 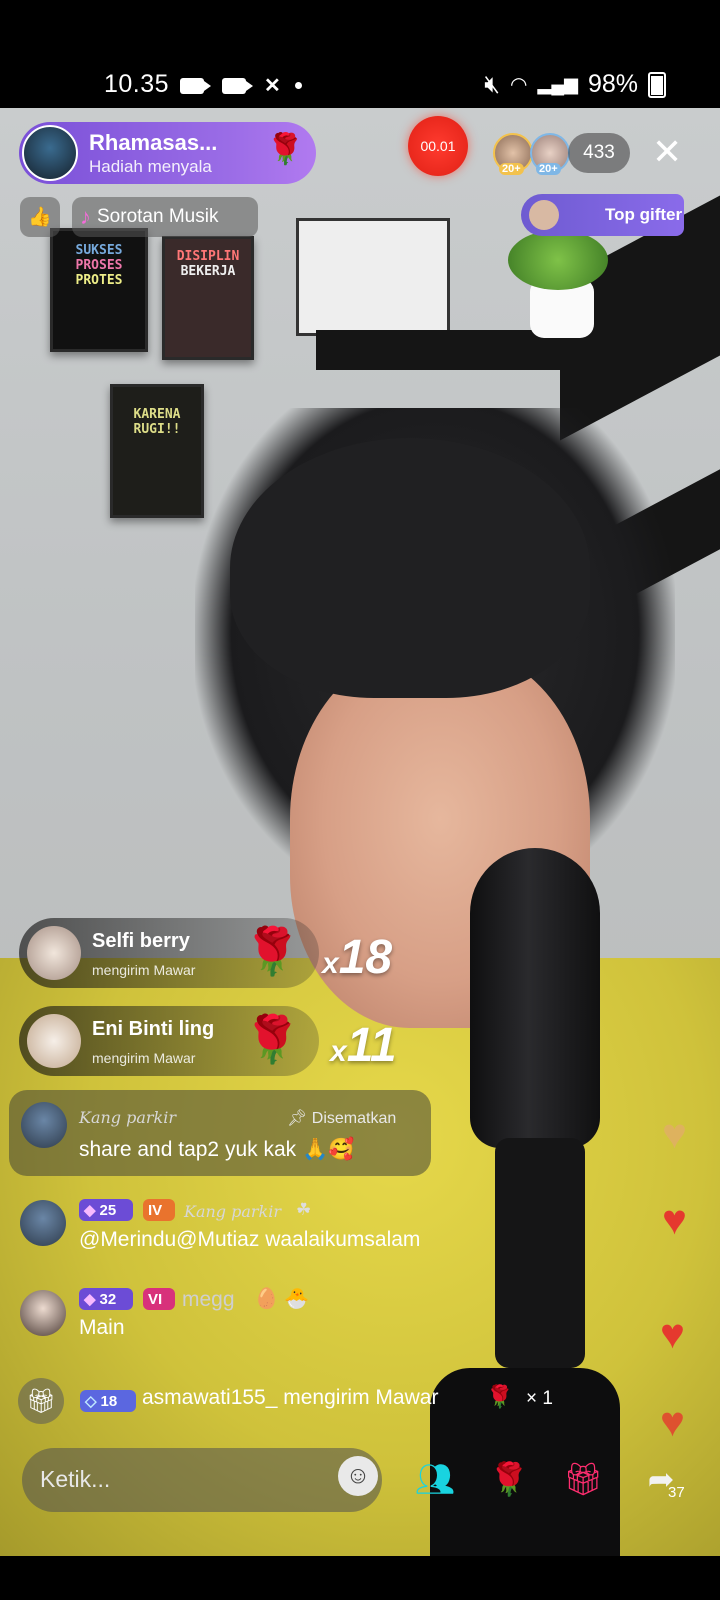 What do you see at coordinates (169, 953) in the screenshot?
I see `gift-banner: Selfi berry mengirim Mawar 🌹` at bounding box center [169, 953].